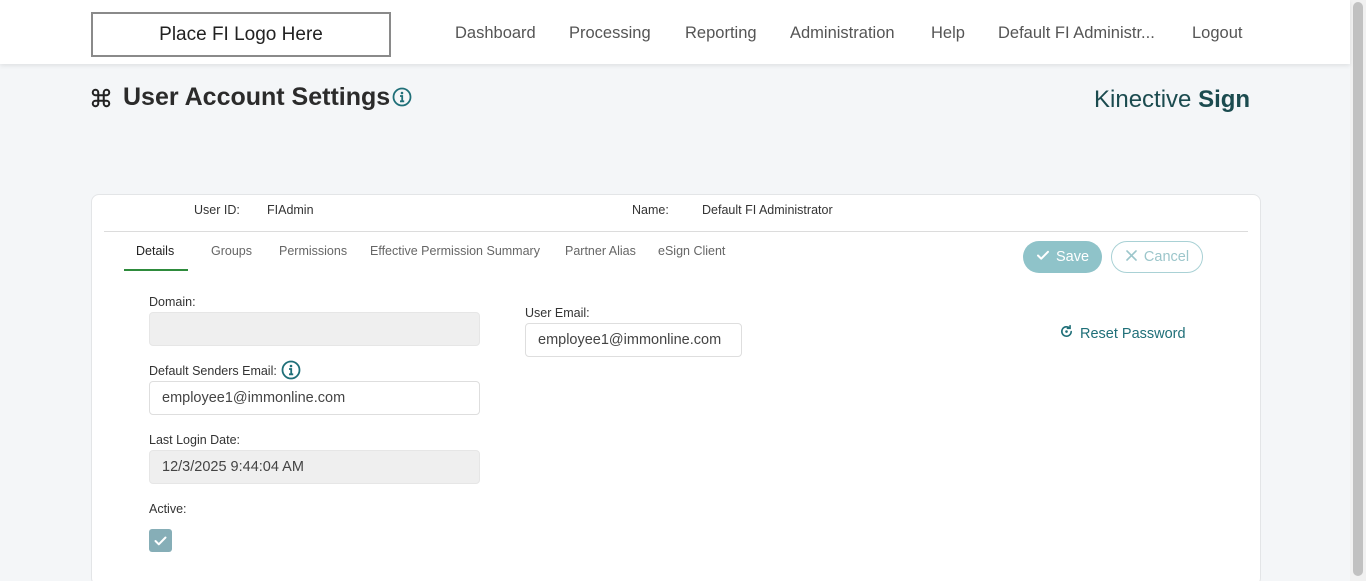 This screenshot has width=1366, height=581. I want to click on cancel-button: Cancel, so click(1157, 257).